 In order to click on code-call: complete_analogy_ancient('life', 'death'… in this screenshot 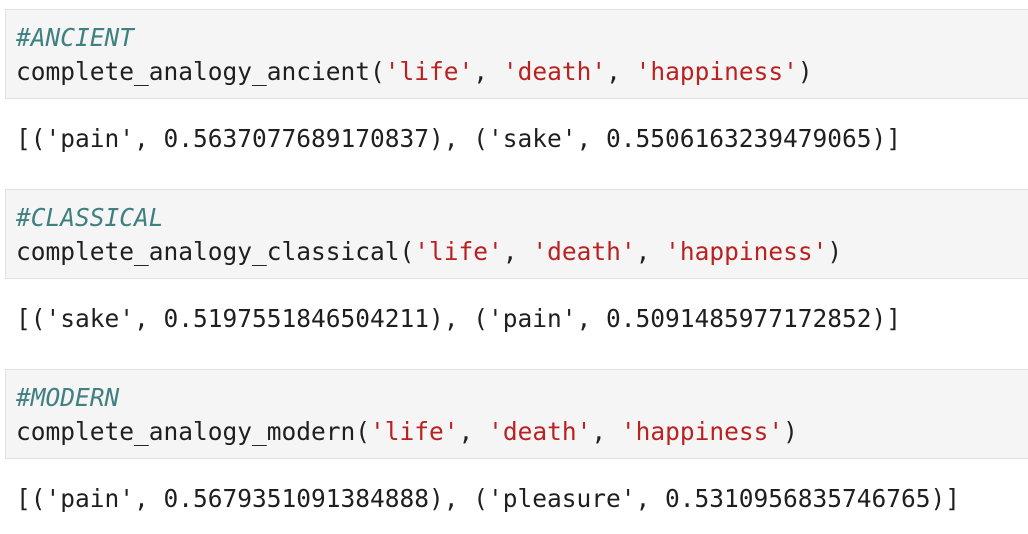, I will do `click(414, 72)`.